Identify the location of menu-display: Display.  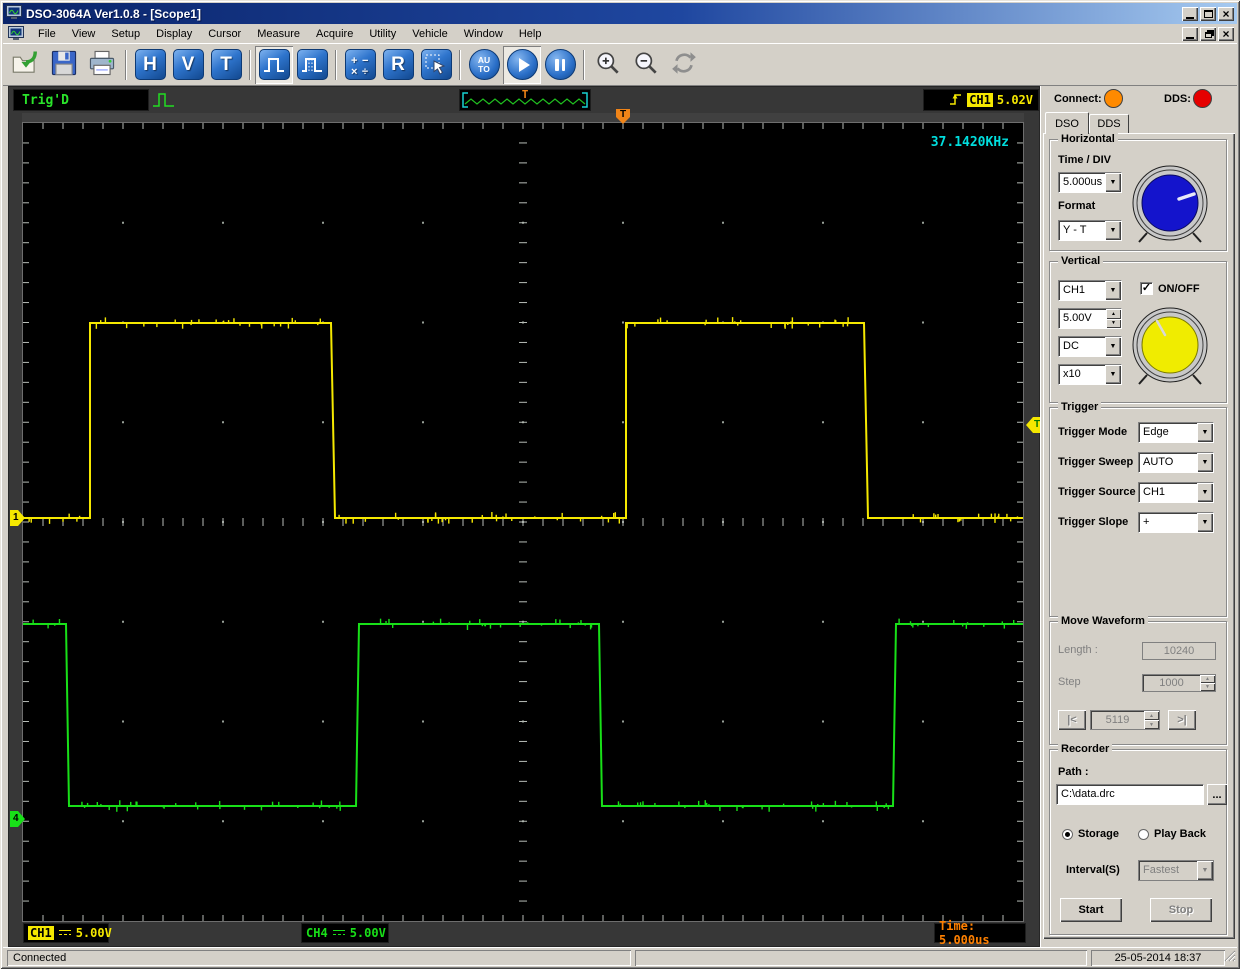
(174, 34).